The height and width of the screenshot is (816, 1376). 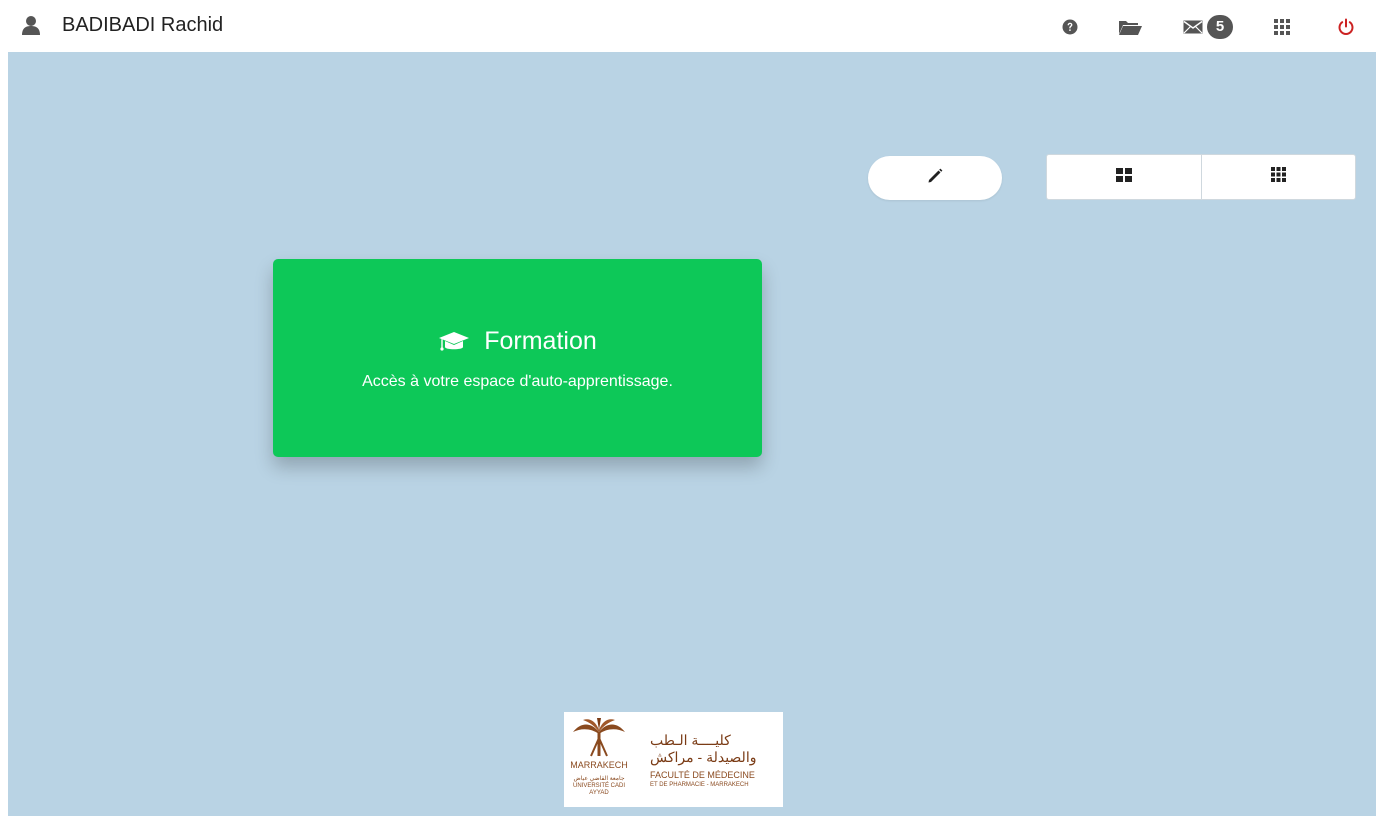 I want to click on tile-title-row: Formation, so click(x=517, y=341).